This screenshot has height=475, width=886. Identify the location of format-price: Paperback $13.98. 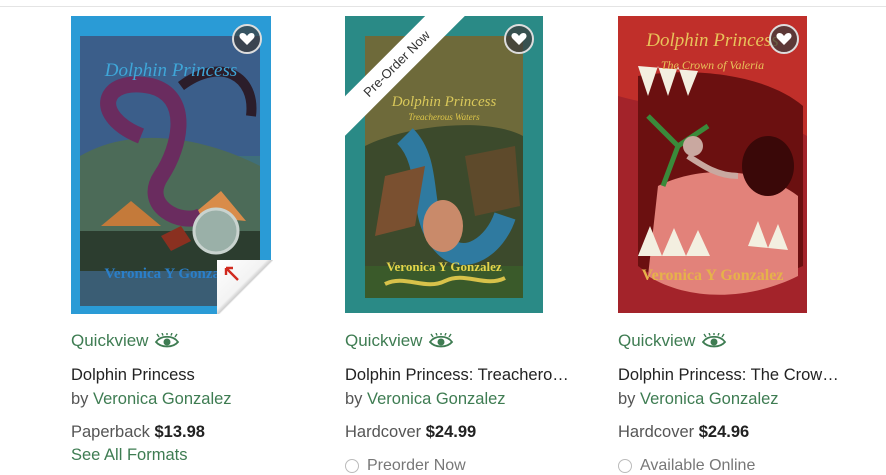
(138, 432).